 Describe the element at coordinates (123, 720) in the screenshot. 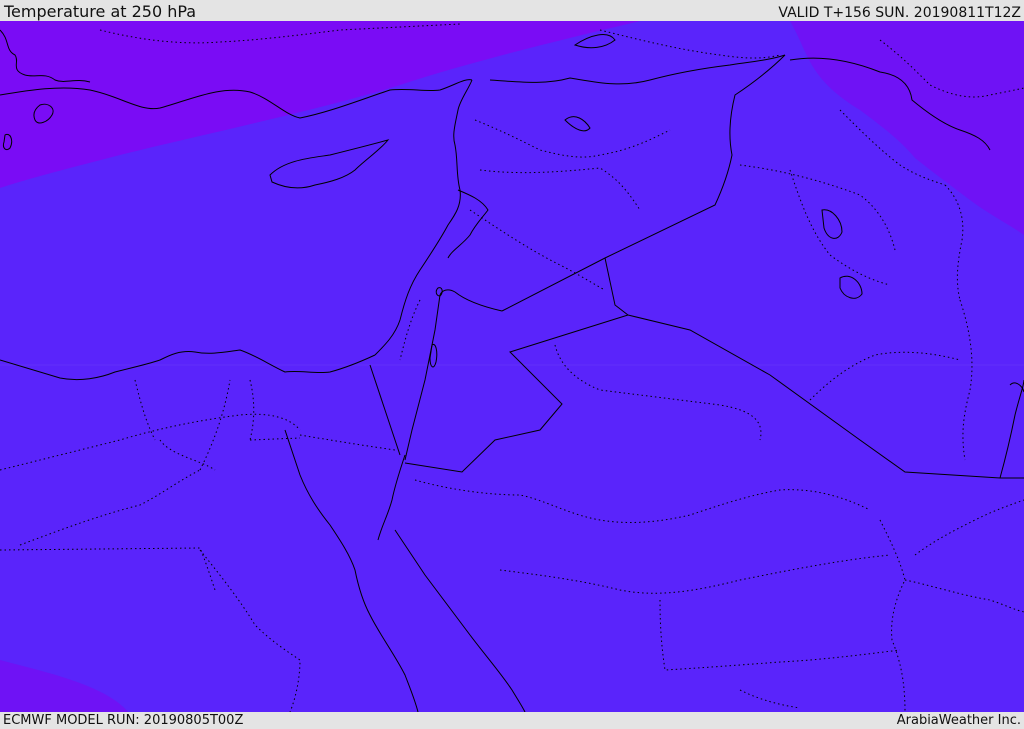

I see `model-run-label: ECMWF MODEL RUN: 20190805T00Z` at that location.